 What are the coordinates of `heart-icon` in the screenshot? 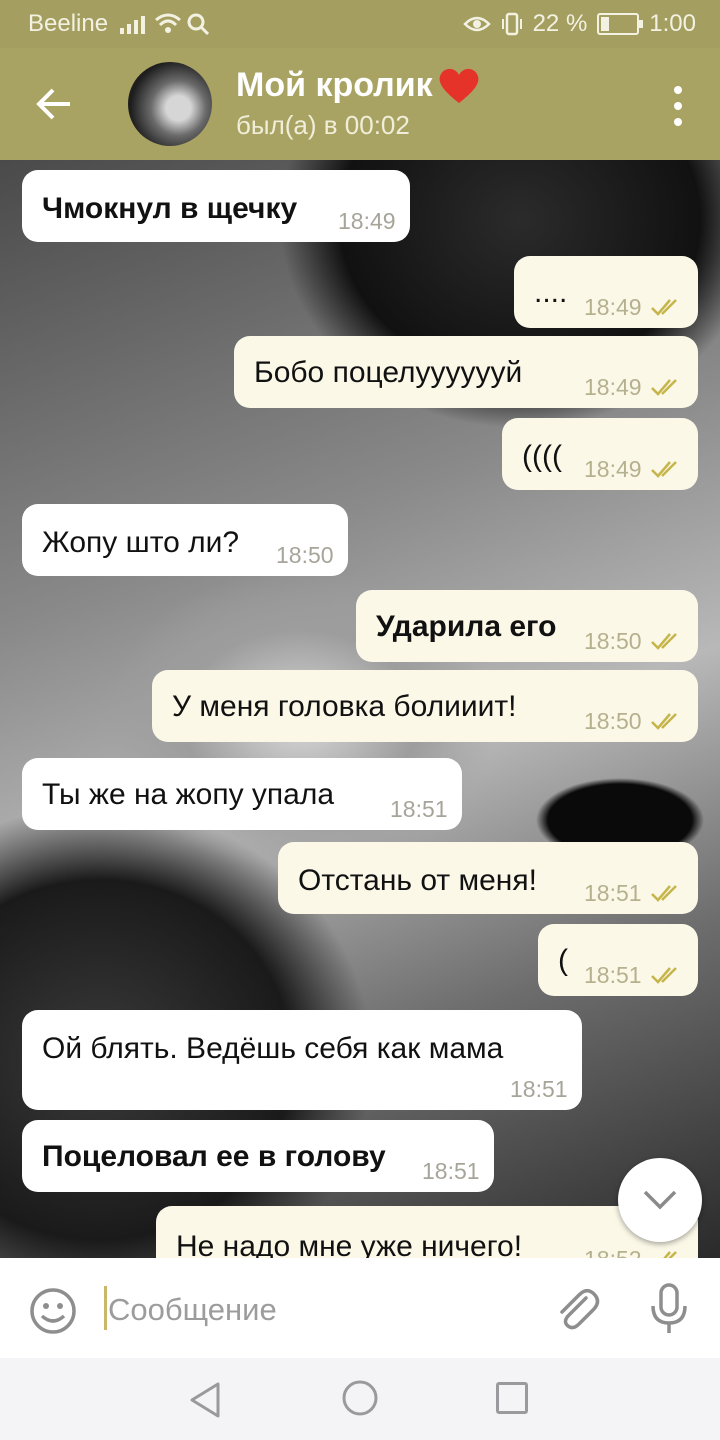 It's located at (459, 85).